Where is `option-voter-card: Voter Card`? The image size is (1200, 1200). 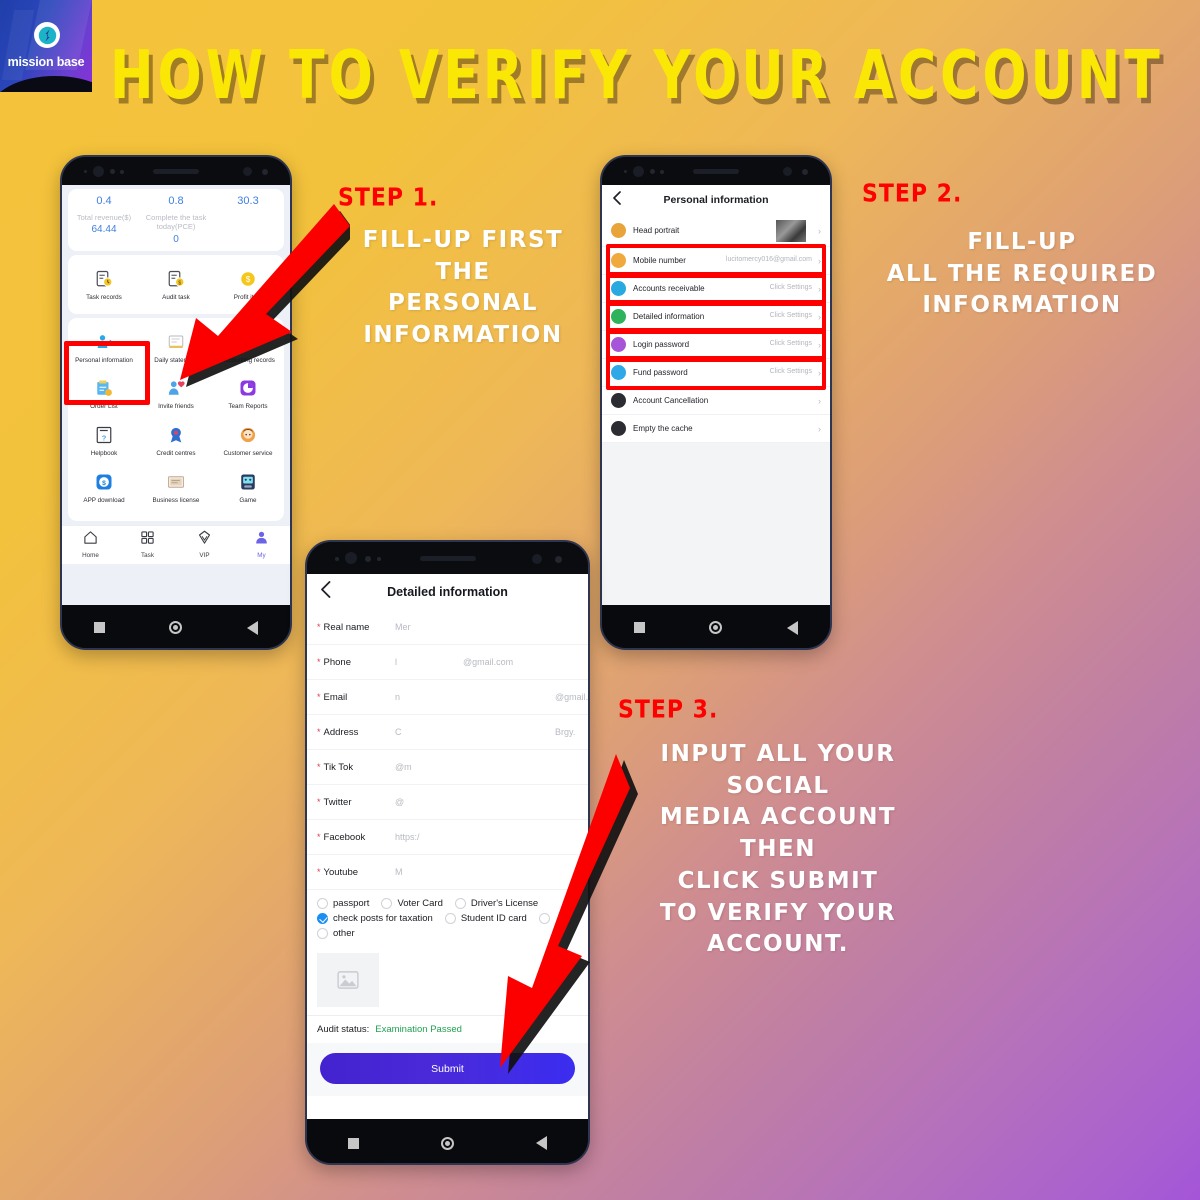 option-voter-card: Voter Card is located at coordinates (412, 903).